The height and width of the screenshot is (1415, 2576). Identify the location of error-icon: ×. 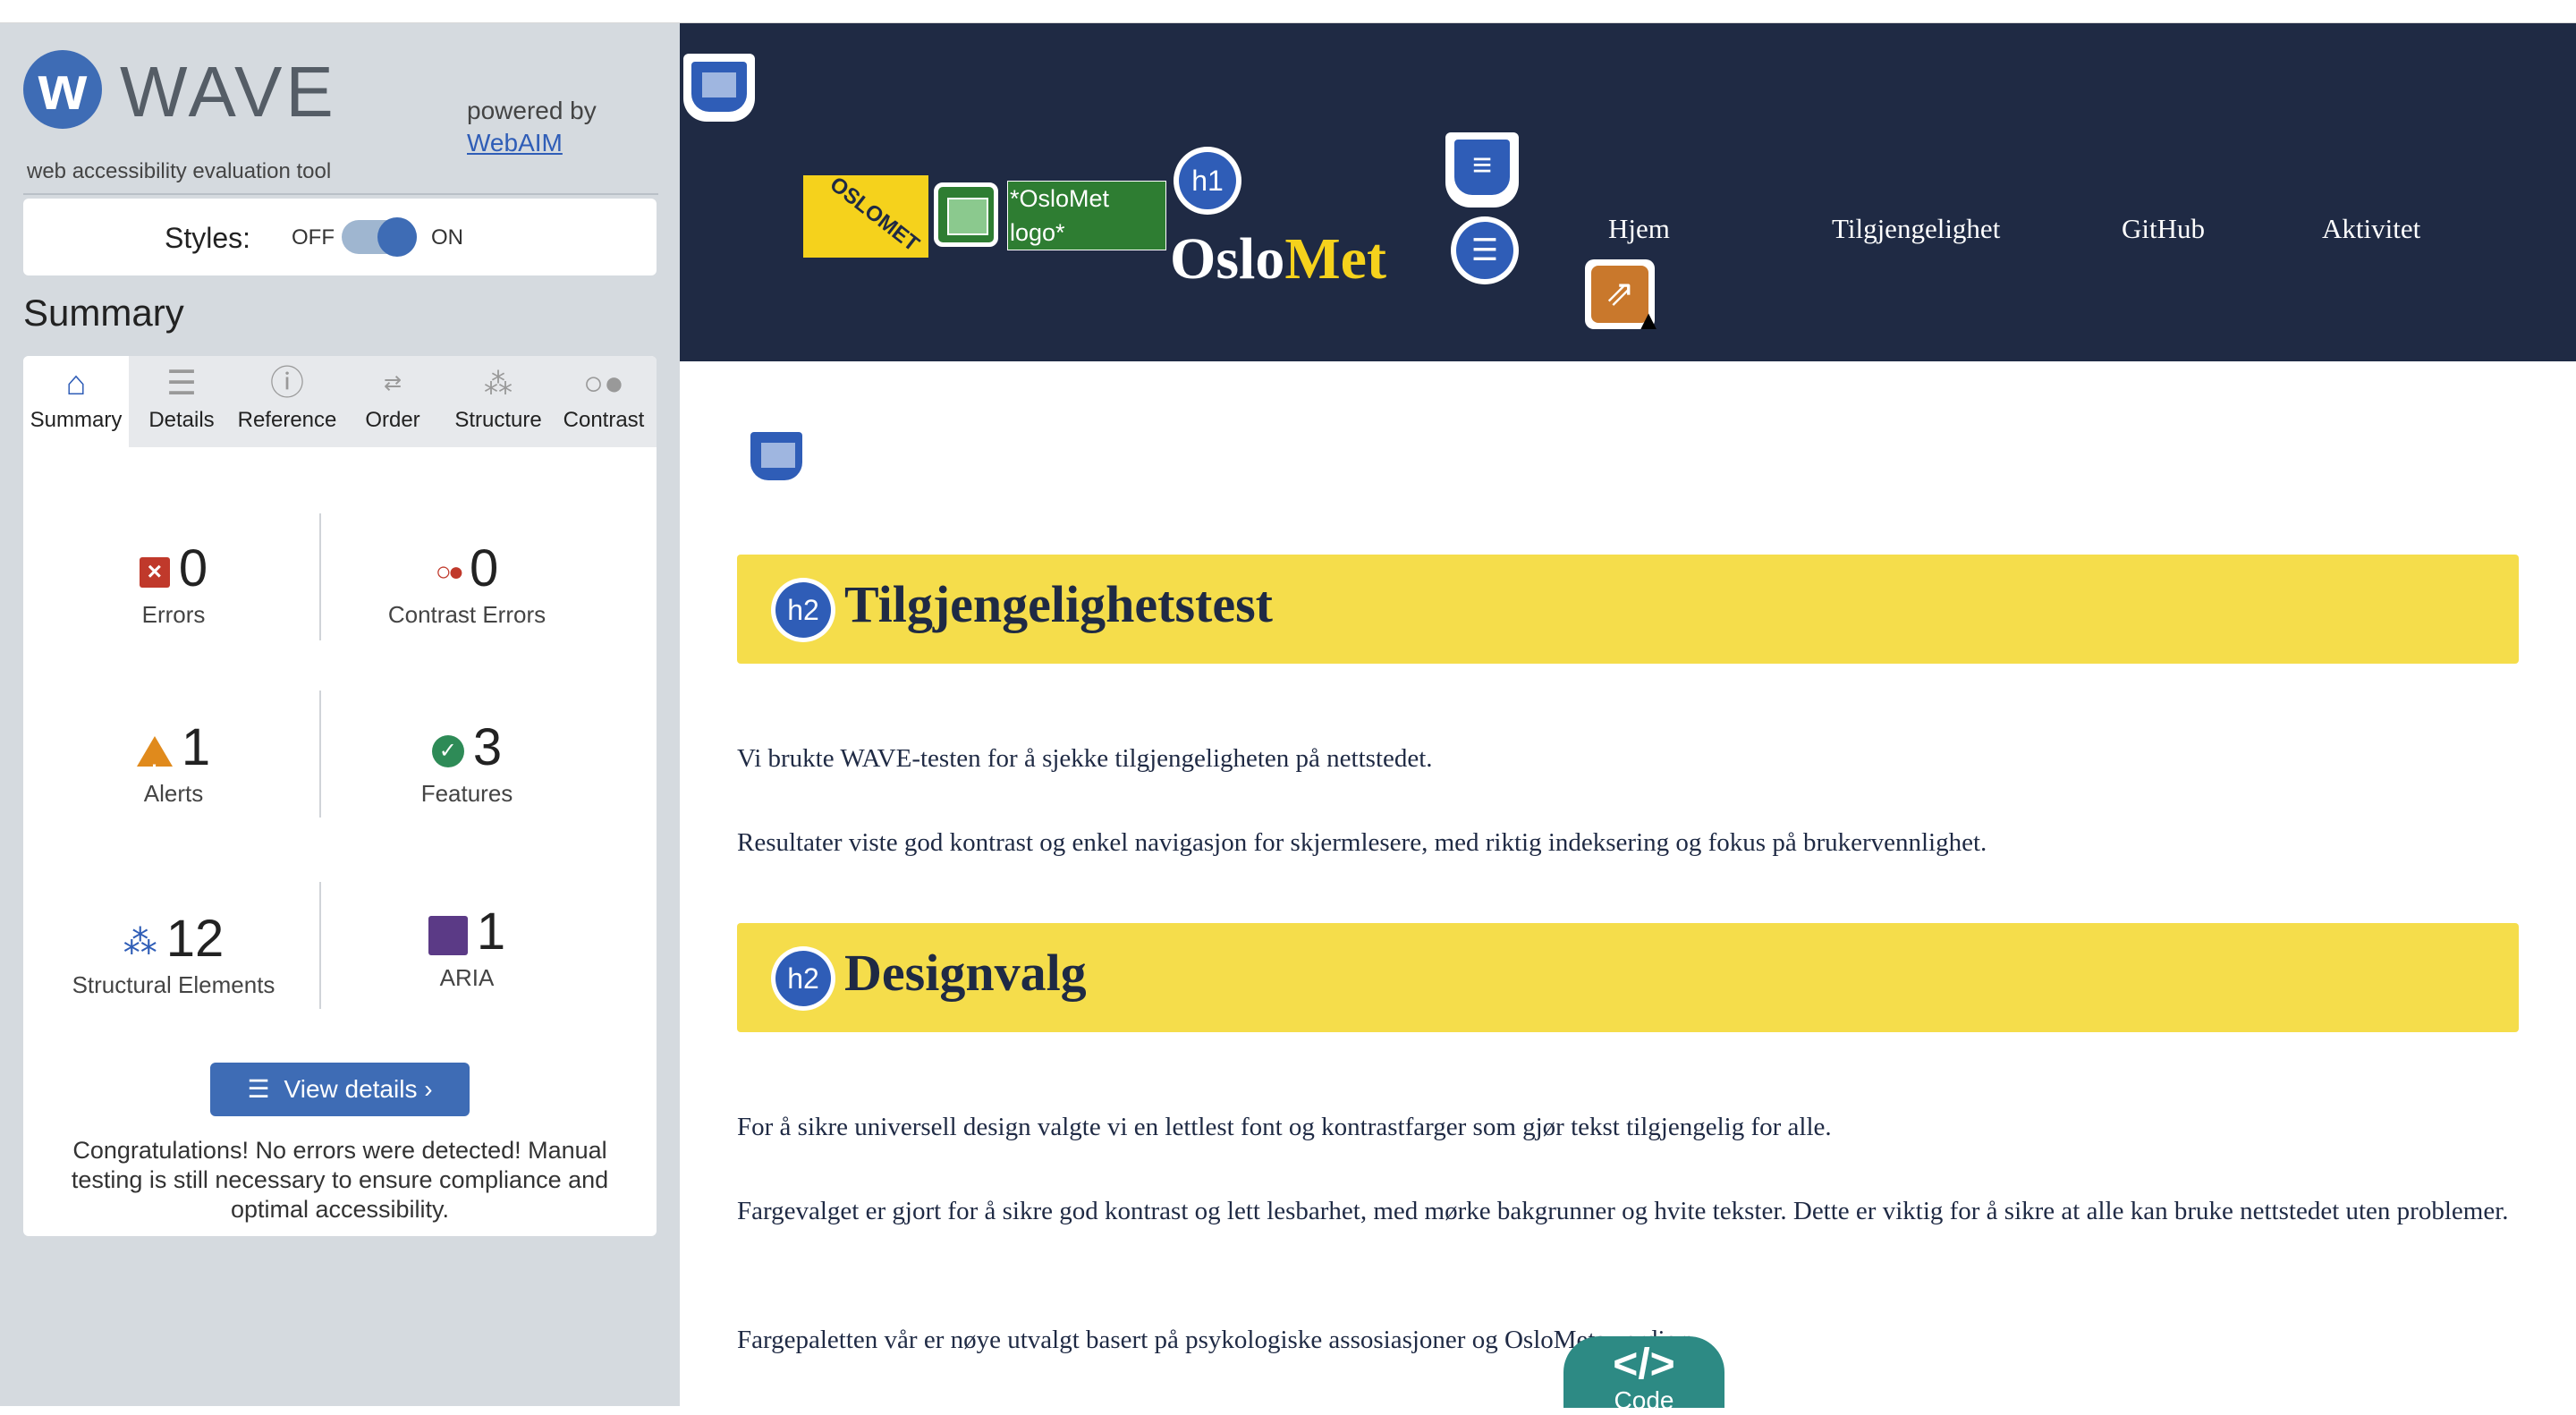
(154, 572).